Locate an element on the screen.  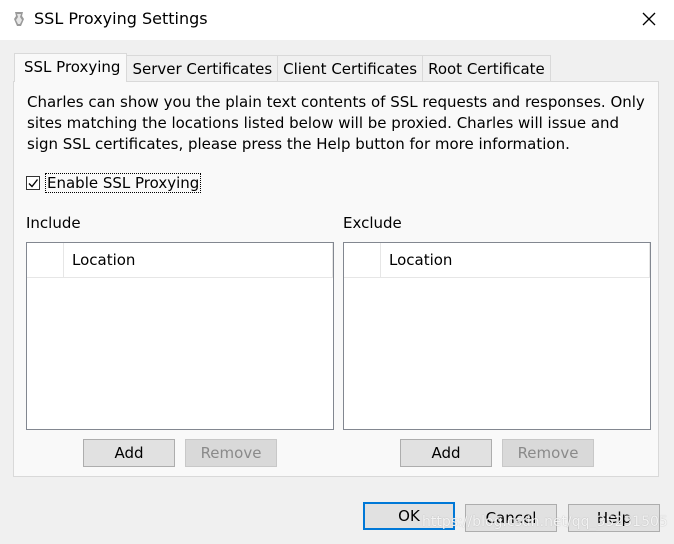
checkmark-icon is located at coordinates (33, 183).